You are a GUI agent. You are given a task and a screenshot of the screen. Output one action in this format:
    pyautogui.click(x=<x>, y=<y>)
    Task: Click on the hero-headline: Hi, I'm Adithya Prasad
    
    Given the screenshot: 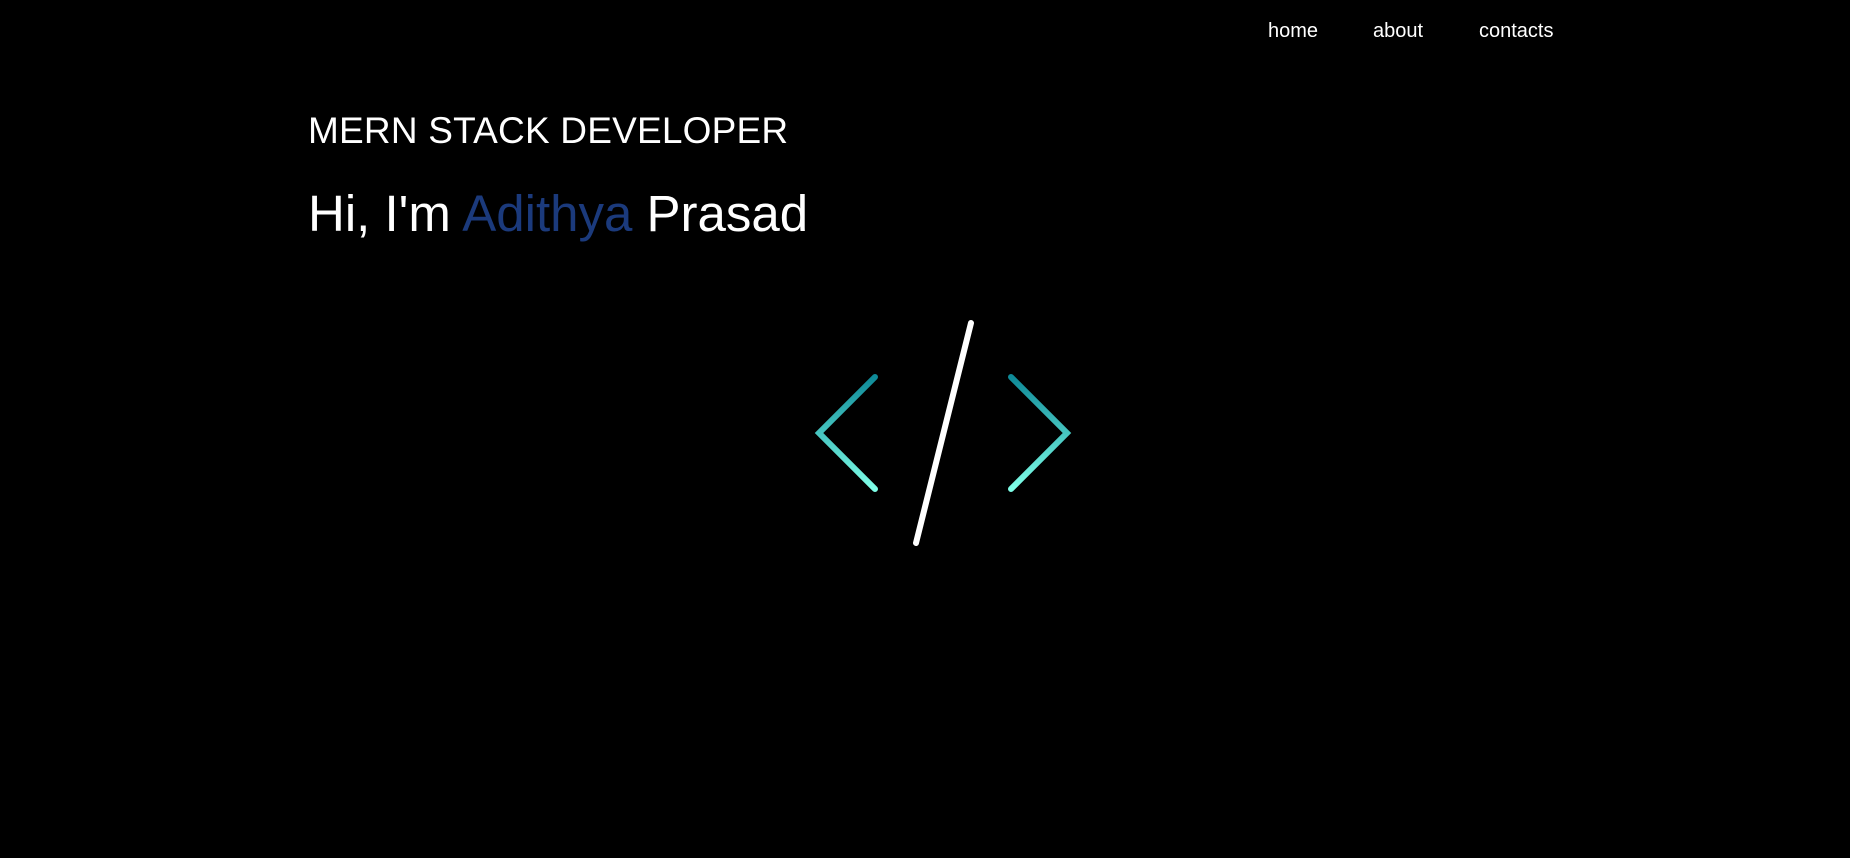 What is the action you would take?
    pyautogui.click(x=558, y=214)
    